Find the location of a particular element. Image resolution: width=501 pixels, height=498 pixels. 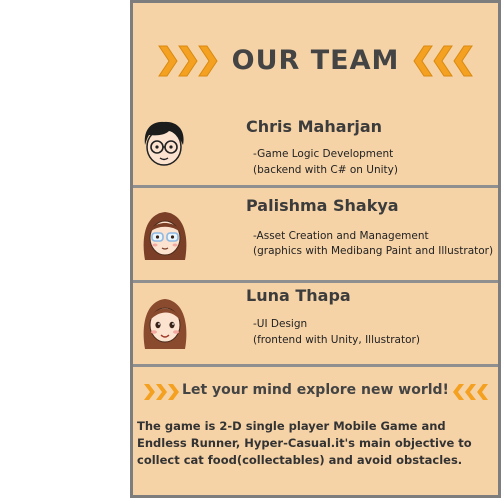

member-name: Luna Thapa is located at coordinates (298, 295).